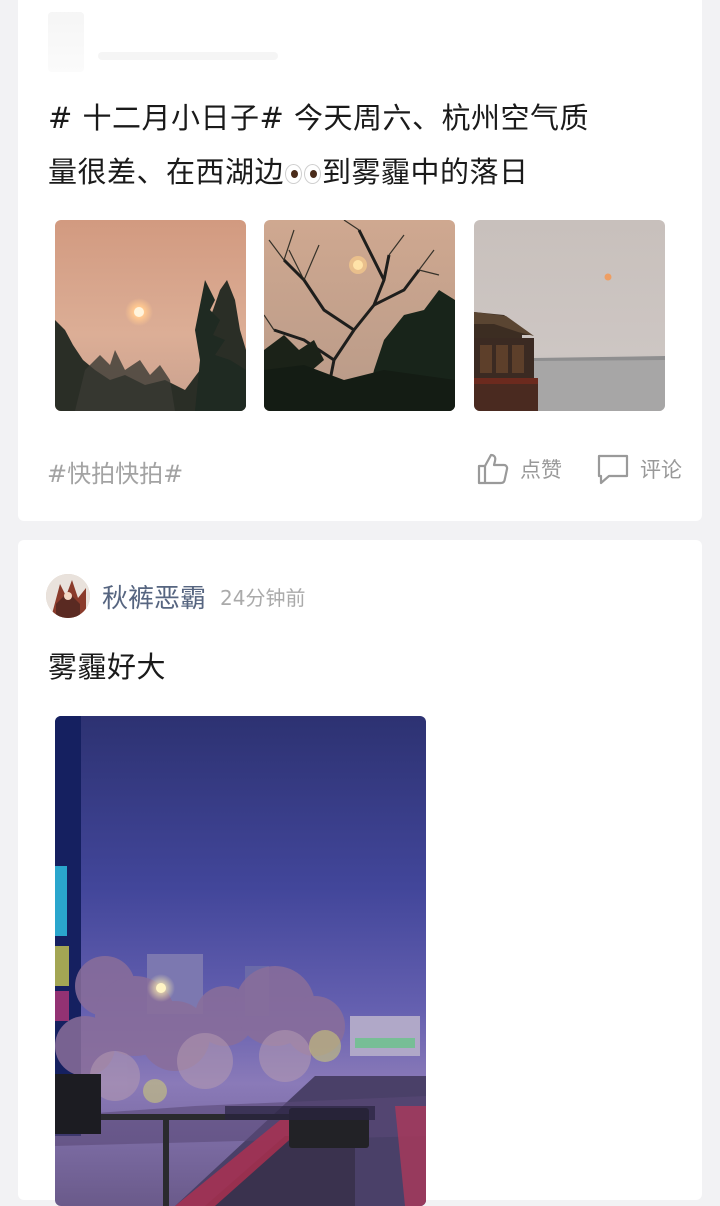  Describe the element at coordinates (319, 118) in the screenshot. I see `post-text-line-1: # 十二月小日子# 今天周六、杭州空气质` at that location.